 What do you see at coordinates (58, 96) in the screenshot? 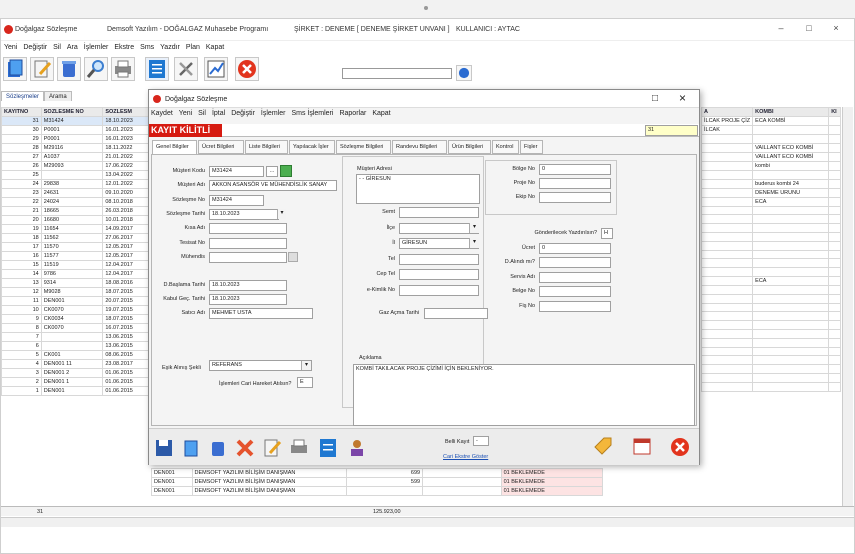
I see `tab-arama: Arama` at bounding box center [58, 96].